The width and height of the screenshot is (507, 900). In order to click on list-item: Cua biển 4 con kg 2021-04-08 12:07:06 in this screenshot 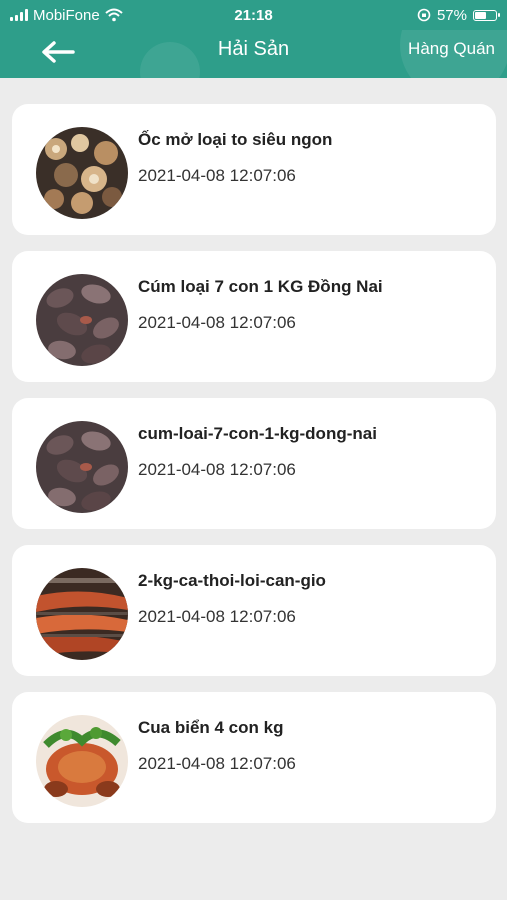, I will do `click(254, 757)`.